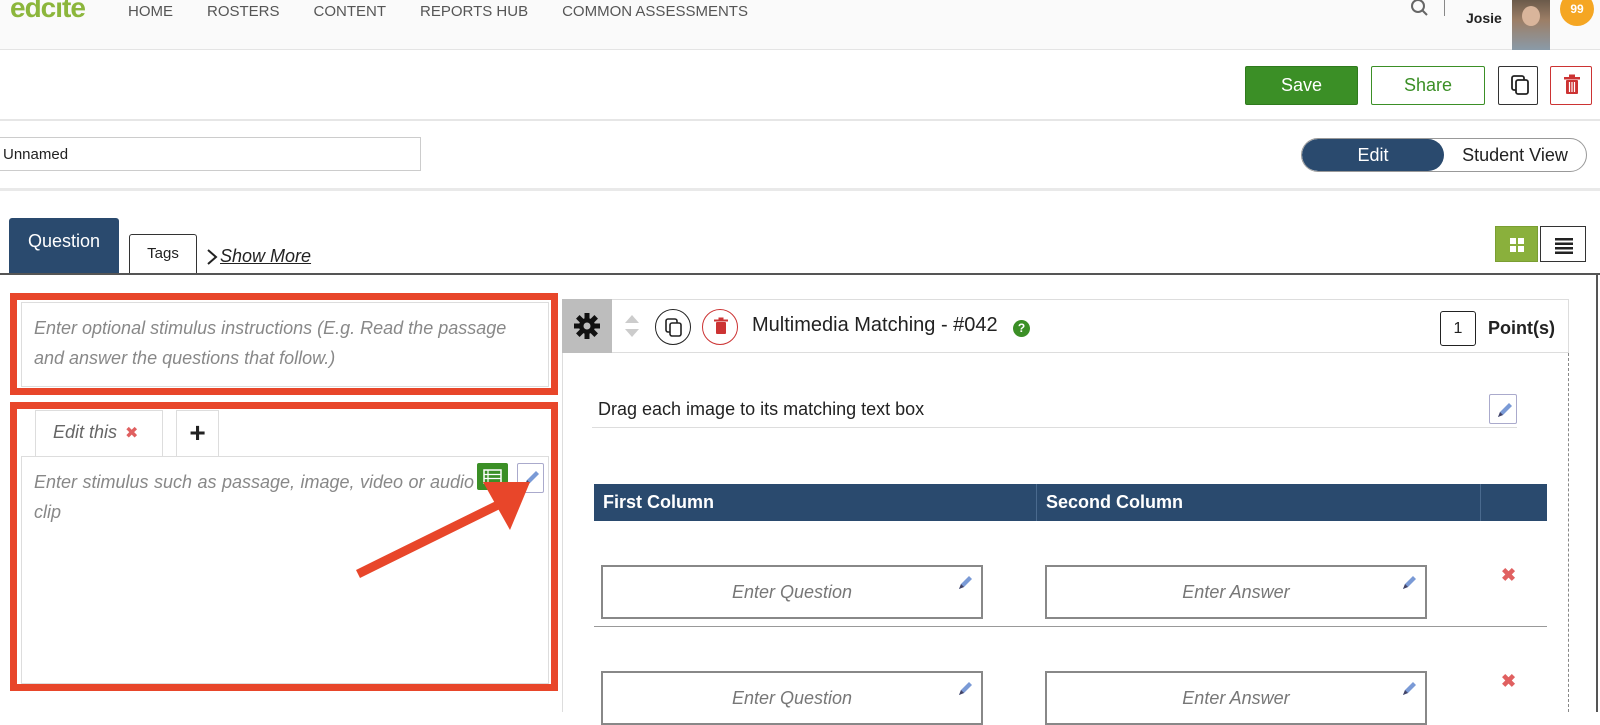 This screenshot has width=1600, height=725. Describe the element at coordinates (197, 433) in the screenshot. I see `add-stimulus-tab-button: +` at that location.